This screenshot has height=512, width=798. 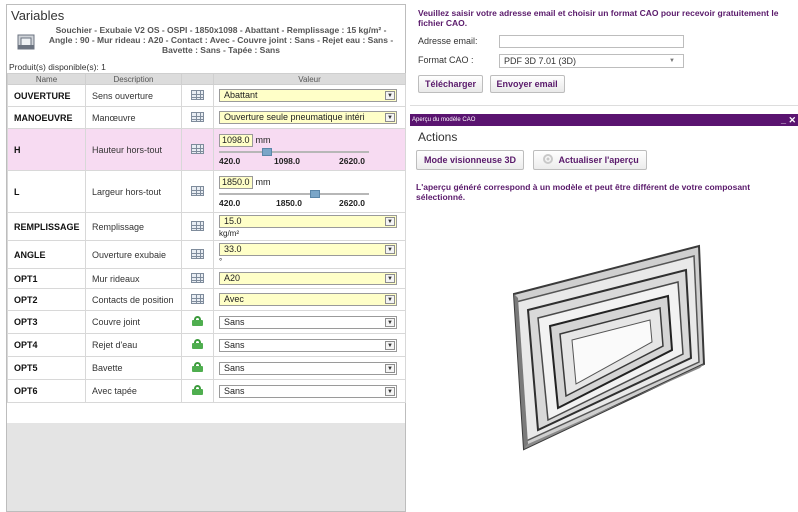 I want to click on variable-name: OPT4, so click(x=46, y=345).